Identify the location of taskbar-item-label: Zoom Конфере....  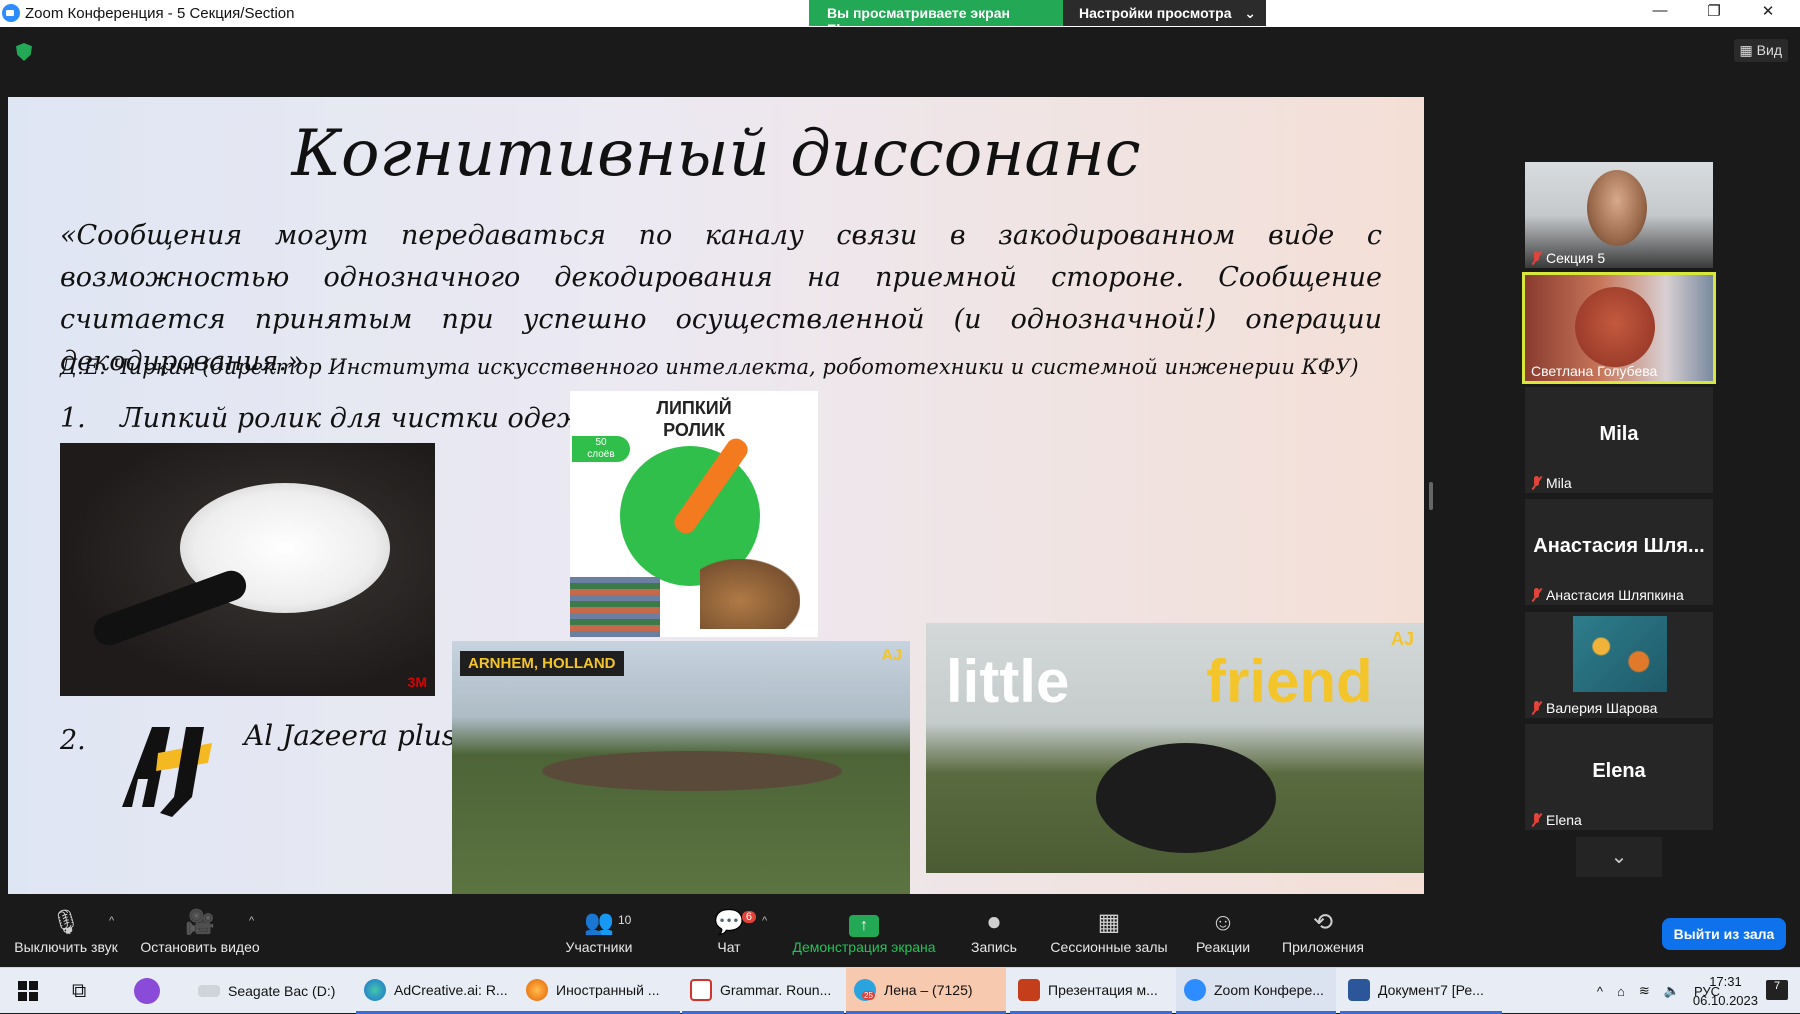
(1269, 989).